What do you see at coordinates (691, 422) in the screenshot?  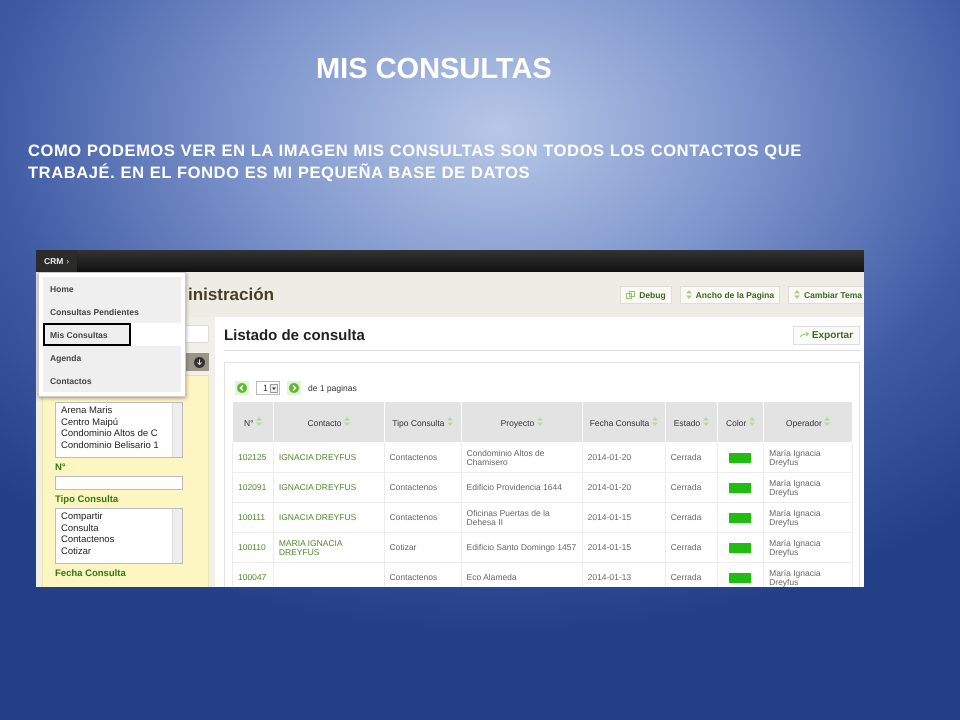 I see `column-header: Estado` at bounding box center [691, 422].